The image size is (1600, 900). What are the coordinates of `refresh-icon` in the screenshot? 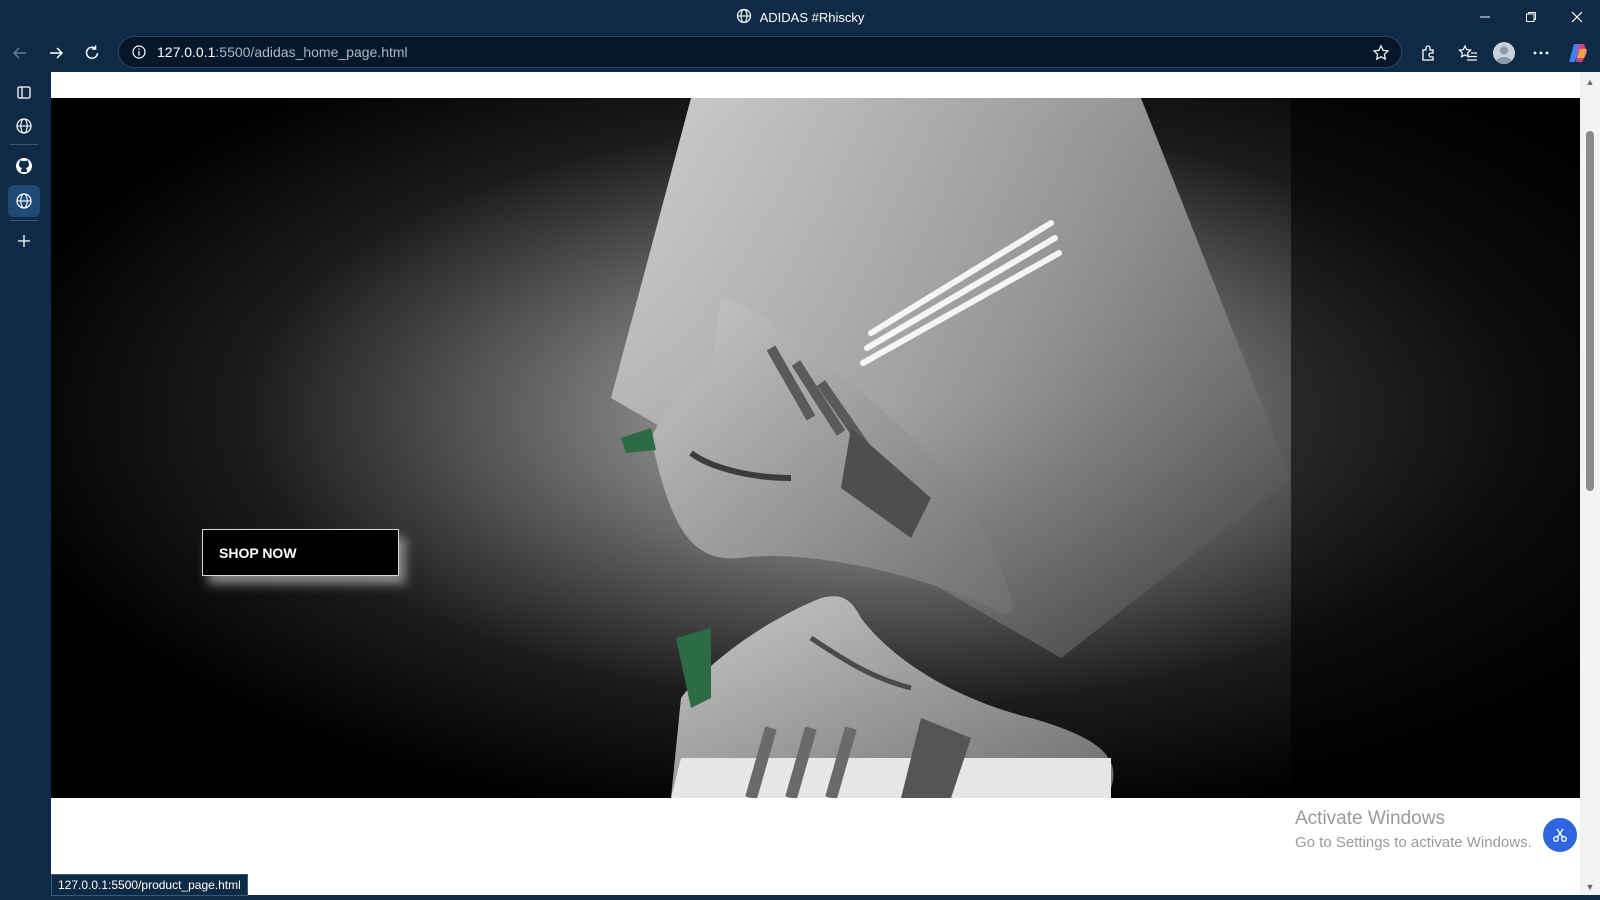 It's located at (92, 52).